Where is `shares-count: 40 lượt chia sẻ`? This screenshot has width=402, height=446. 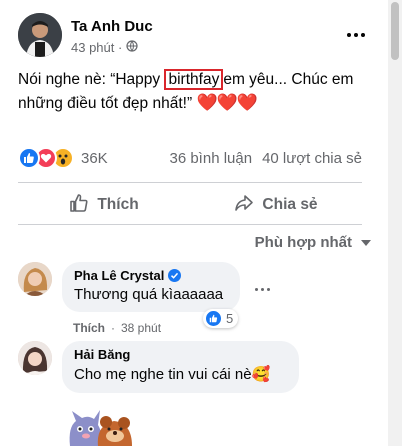
shares-count: 40 lượt chia sẻ is located at coordinates (312, 158).